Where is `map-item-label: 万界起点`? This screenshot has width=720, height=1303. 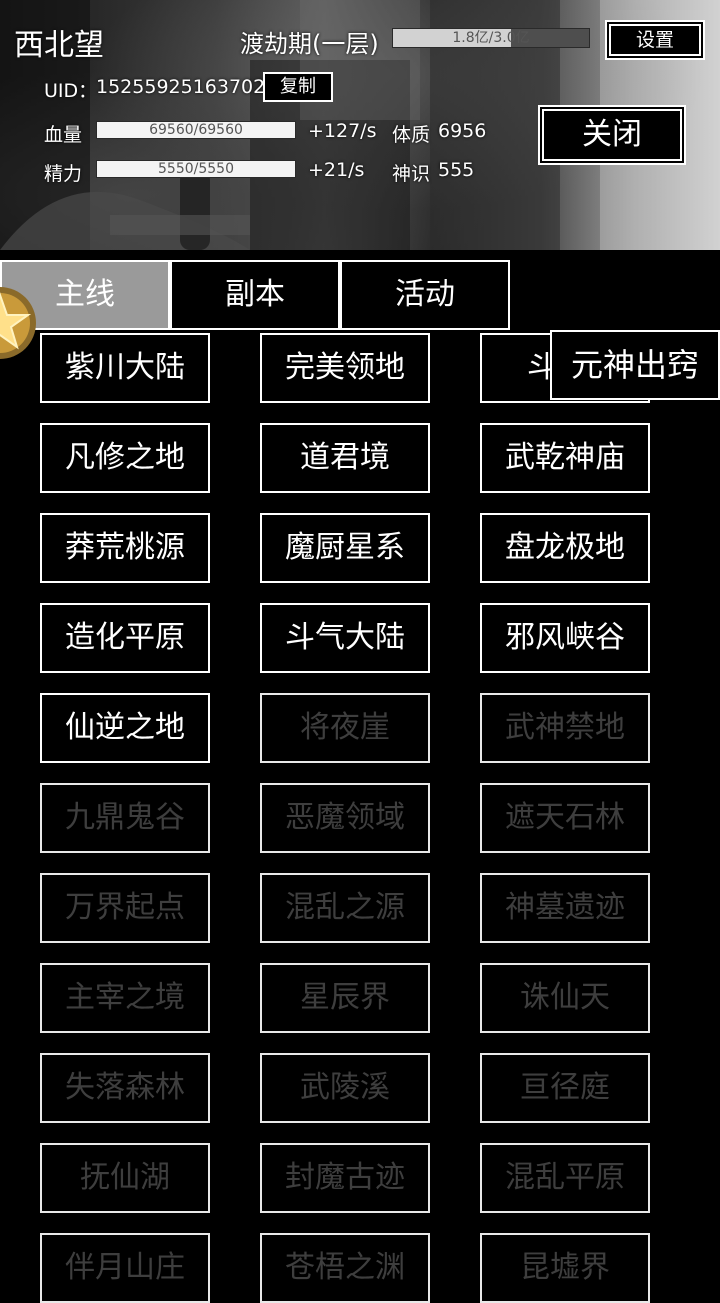
map-item-label: 万界起点 is located at coordinates (125, 907).